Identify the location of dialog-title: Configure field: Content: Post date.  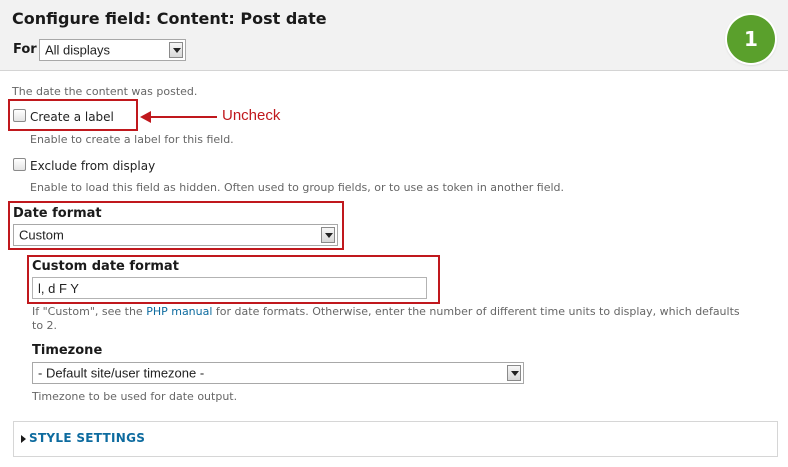
(169, 18).